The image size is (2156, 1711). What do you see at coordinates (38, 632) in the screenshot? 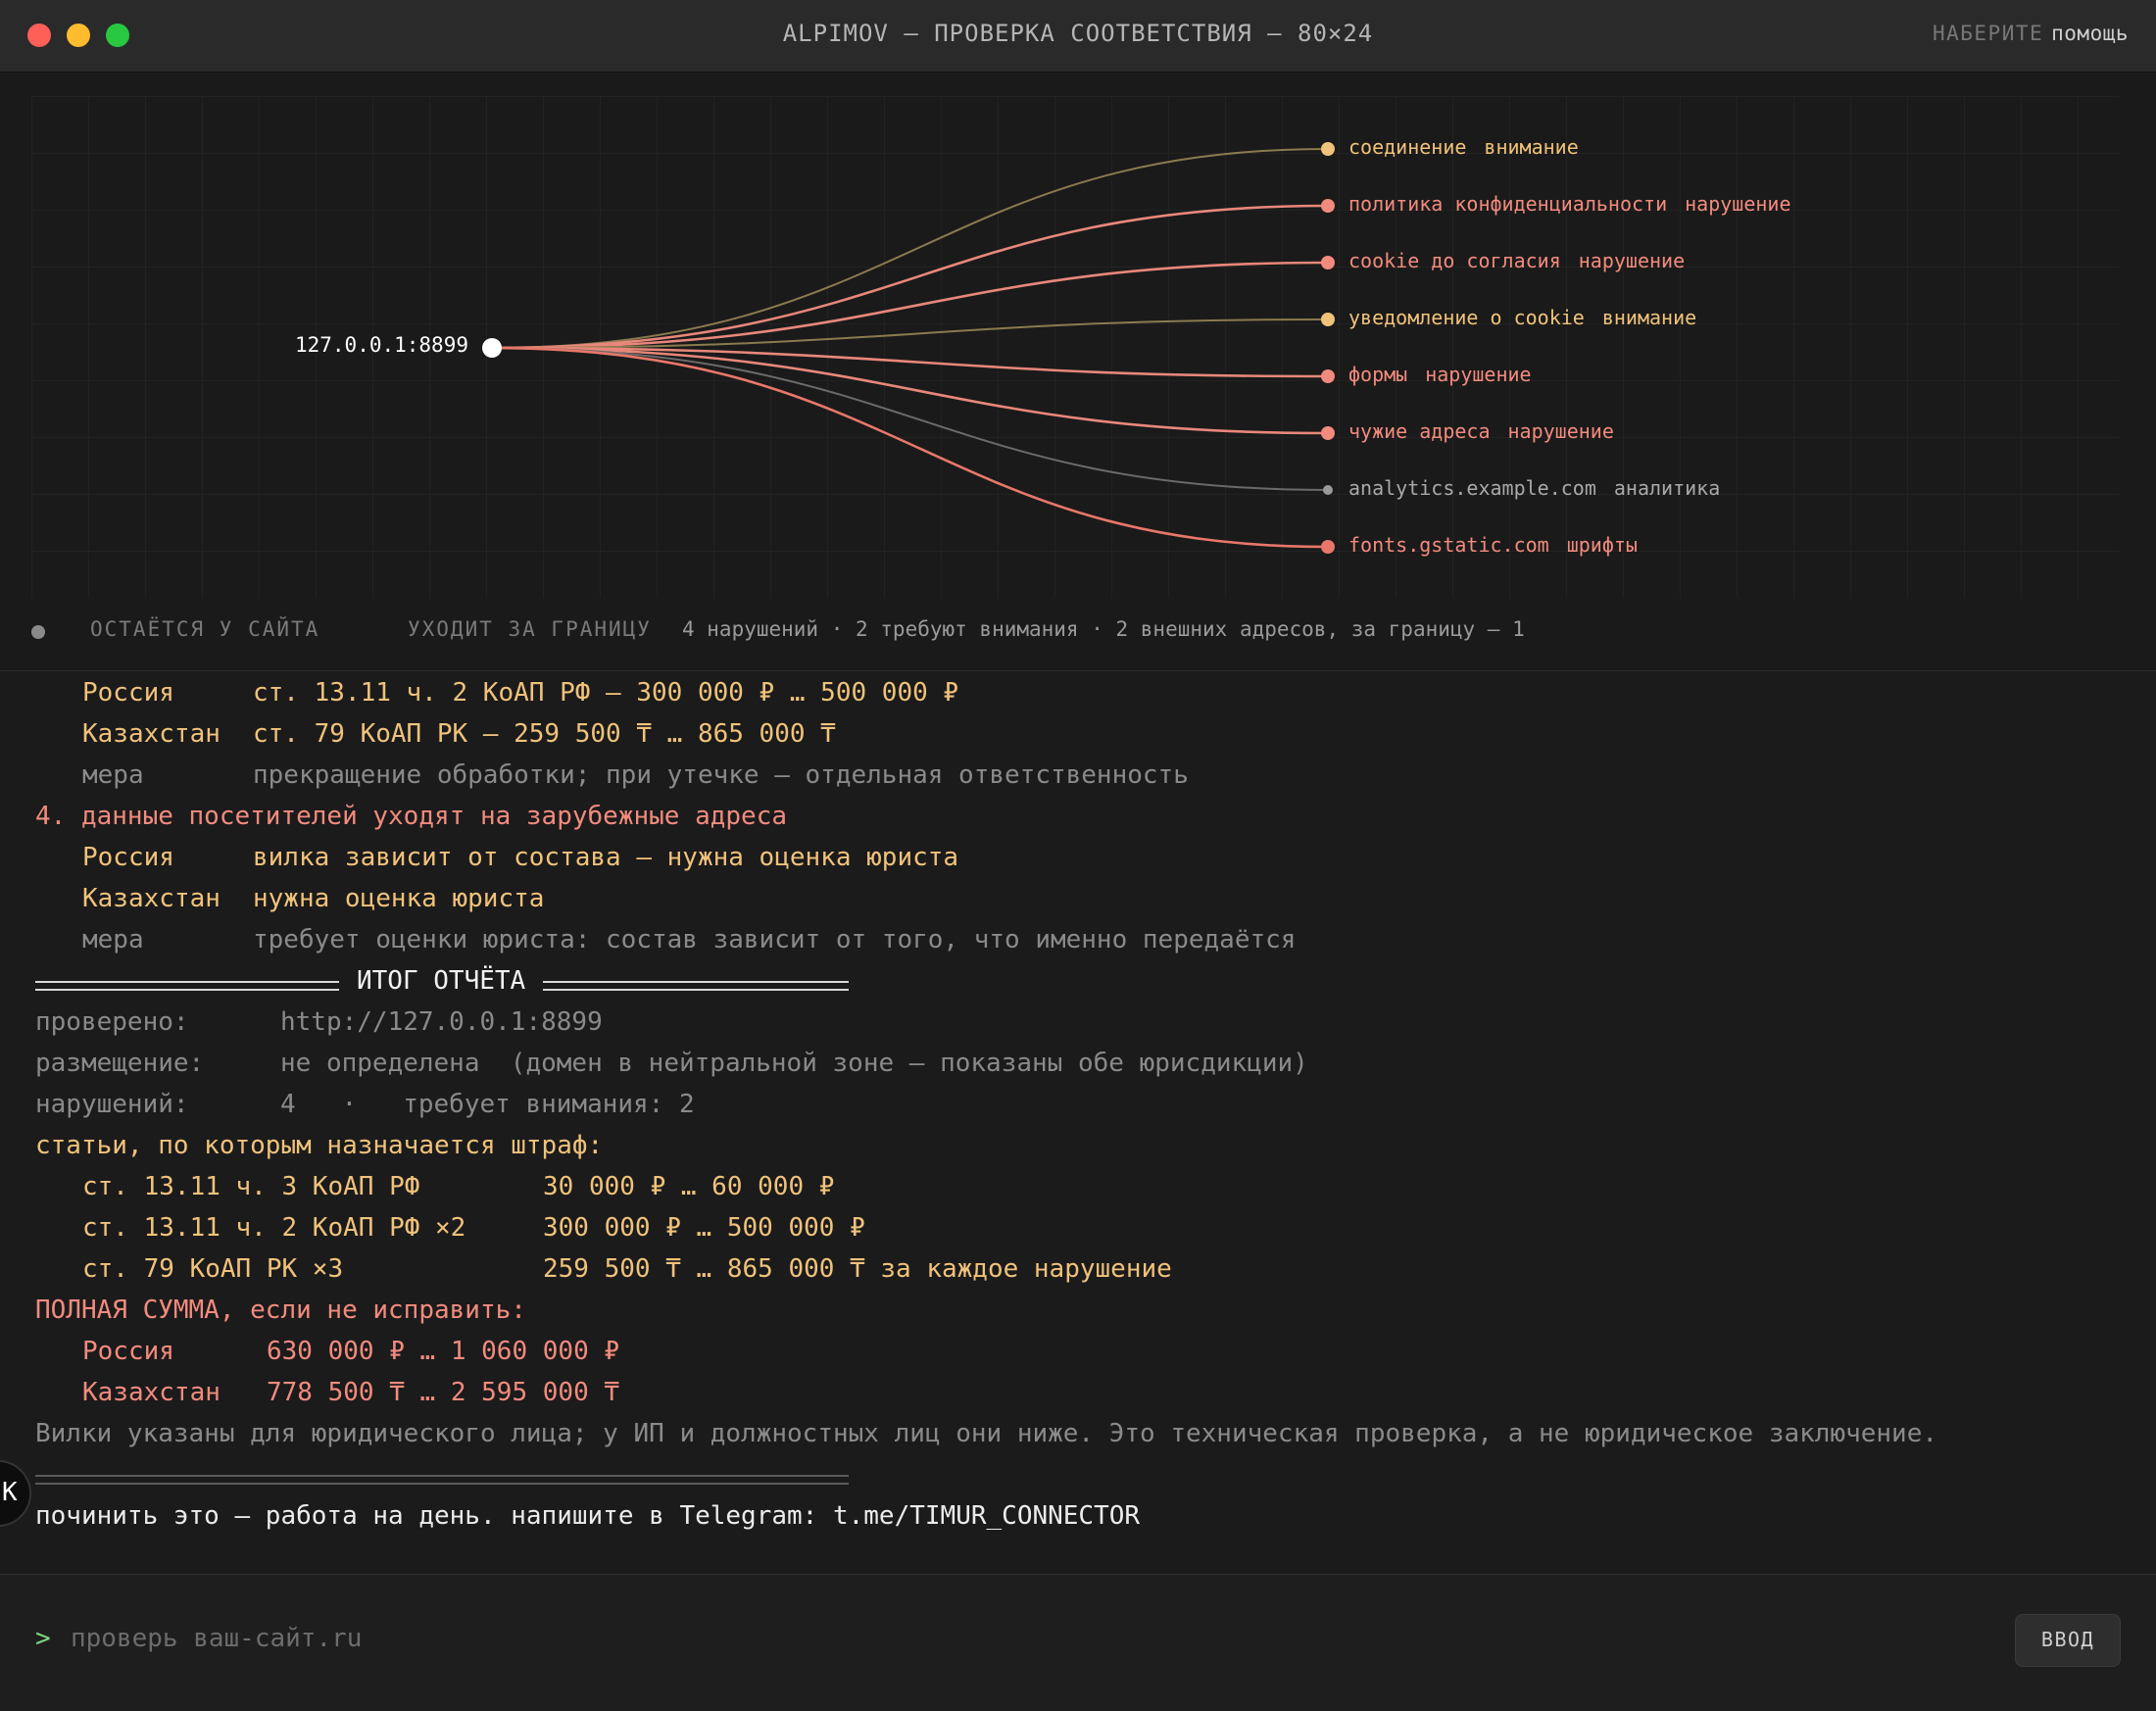
I see `legend-dot-icon` at bounding box center [38, 632].